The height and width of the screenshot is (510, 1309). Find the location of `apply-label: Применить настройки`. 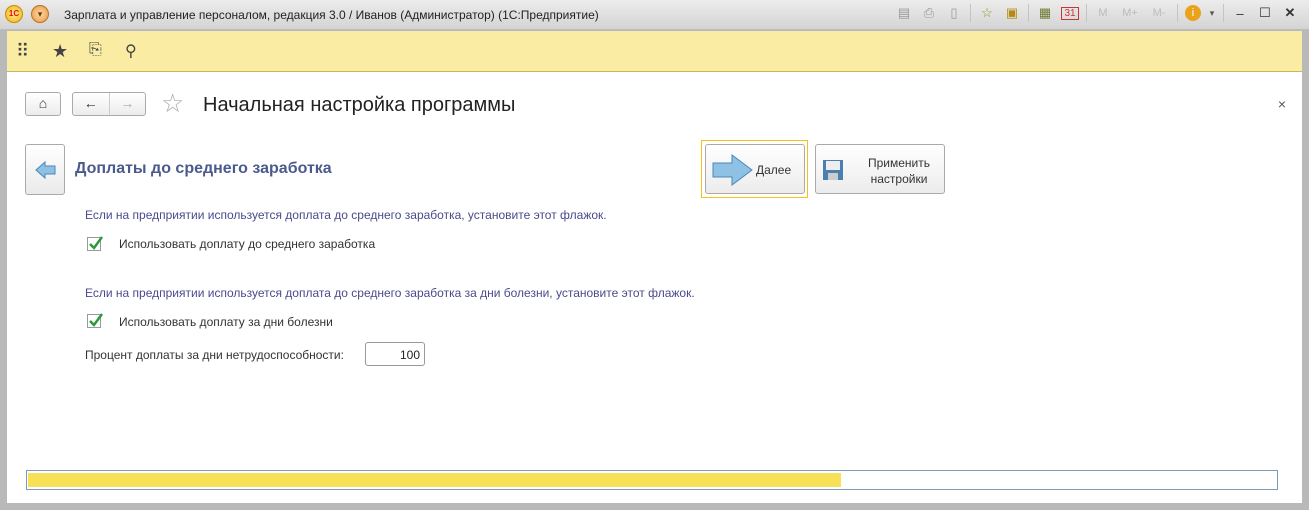

apply-label: Применить настройки is located at coordinates (898, 171).